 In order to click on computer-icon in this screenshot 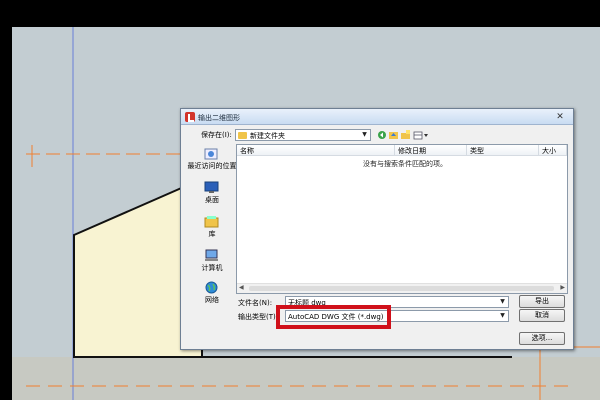, I will do `click(211, 255)`.